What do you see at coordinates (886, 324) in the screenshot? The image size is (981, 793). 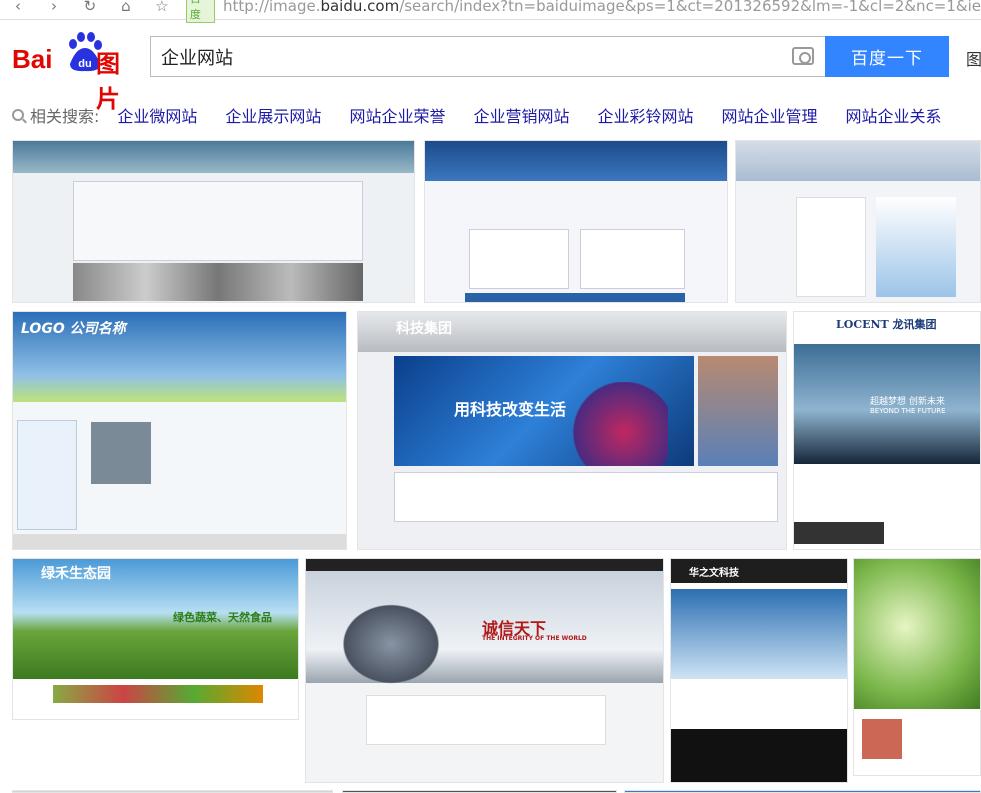 I see `thumbnail-caption: LOCENT 龙讯集团` at bounding box center [886, 324].